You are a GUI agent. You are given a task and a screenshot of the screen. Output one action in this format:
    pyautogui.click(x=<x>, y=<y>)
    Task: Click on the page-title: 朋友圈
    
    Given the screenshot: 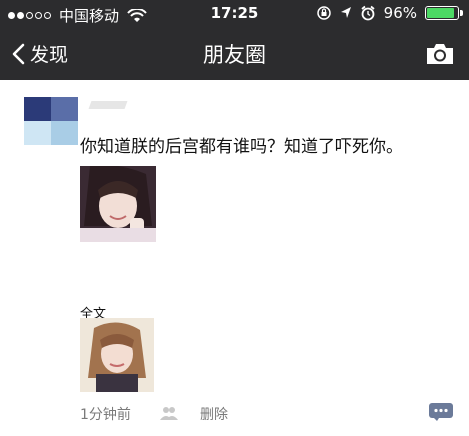 What is the action you would take?
    pyautogui.click(x=234, y=55)
    